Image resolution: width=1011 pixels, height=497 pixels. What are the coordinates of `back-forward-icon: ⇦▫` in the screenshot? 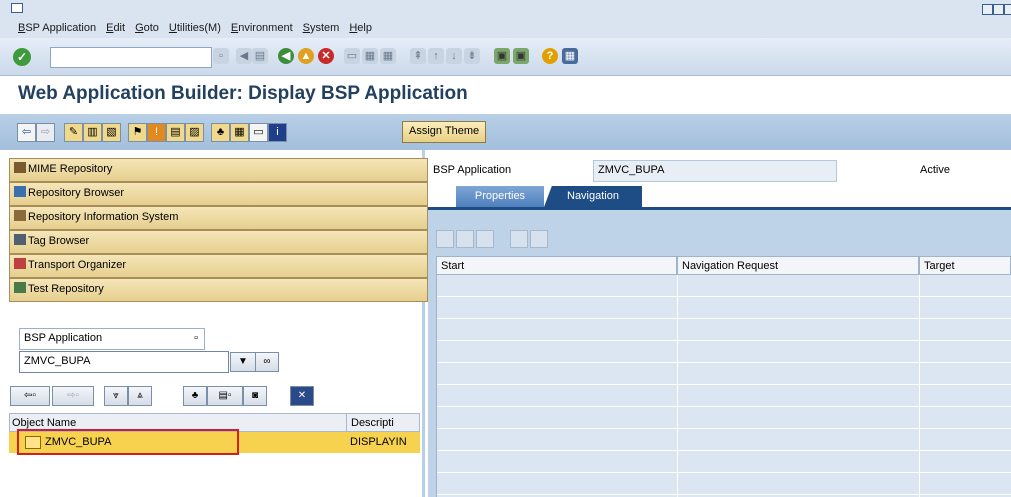 It's located at (30, 396).